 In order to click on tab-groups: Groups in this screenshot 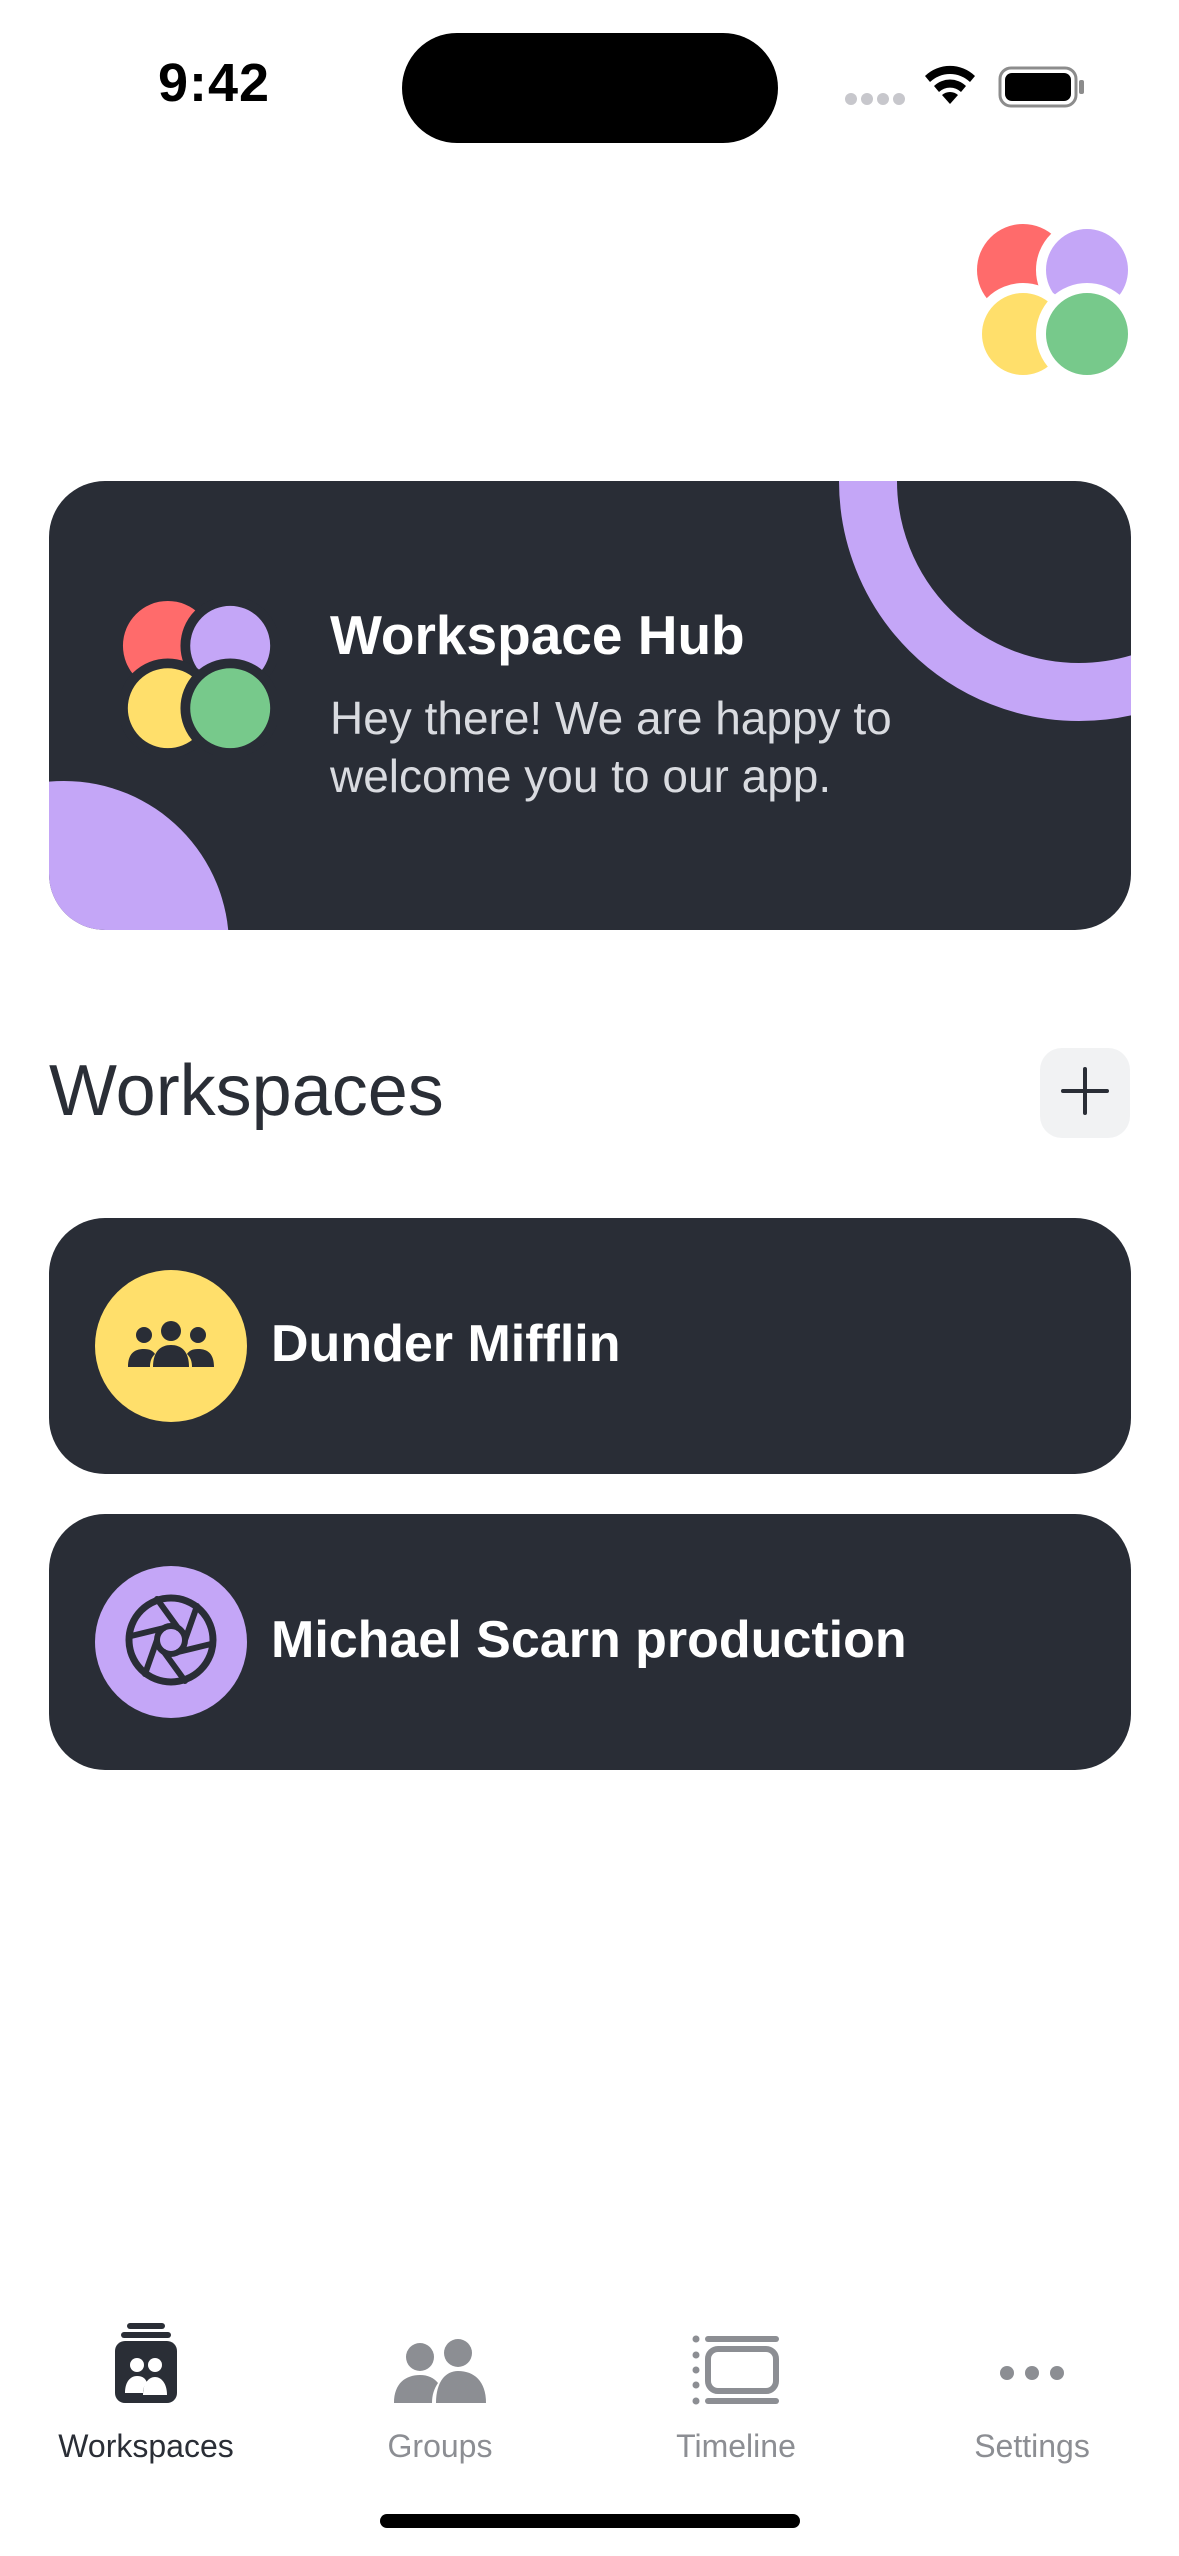, I will do `click(440, 2392)`.